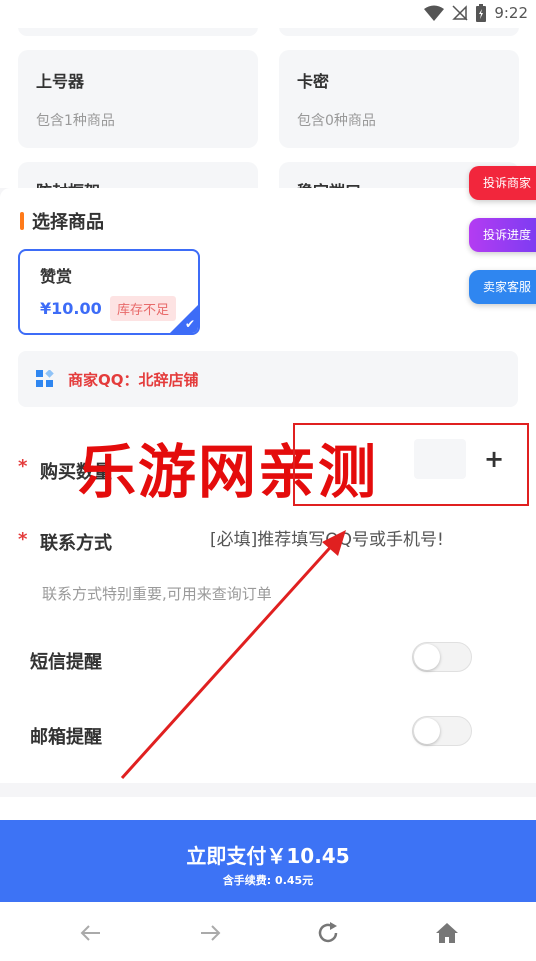  What do you see at coordinates (268, 790) in the screenshot?
I see `divider` at bounding box center [268, 790].